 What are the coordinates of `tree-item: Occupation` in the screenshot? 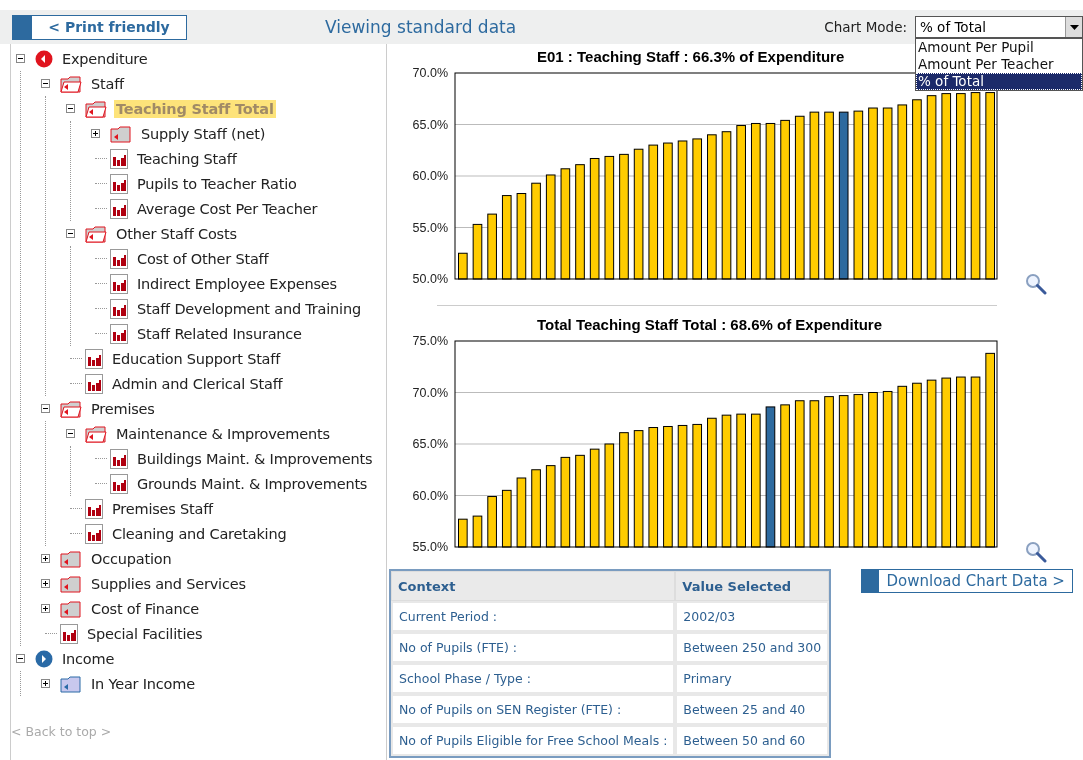 It's located at (131, 558).